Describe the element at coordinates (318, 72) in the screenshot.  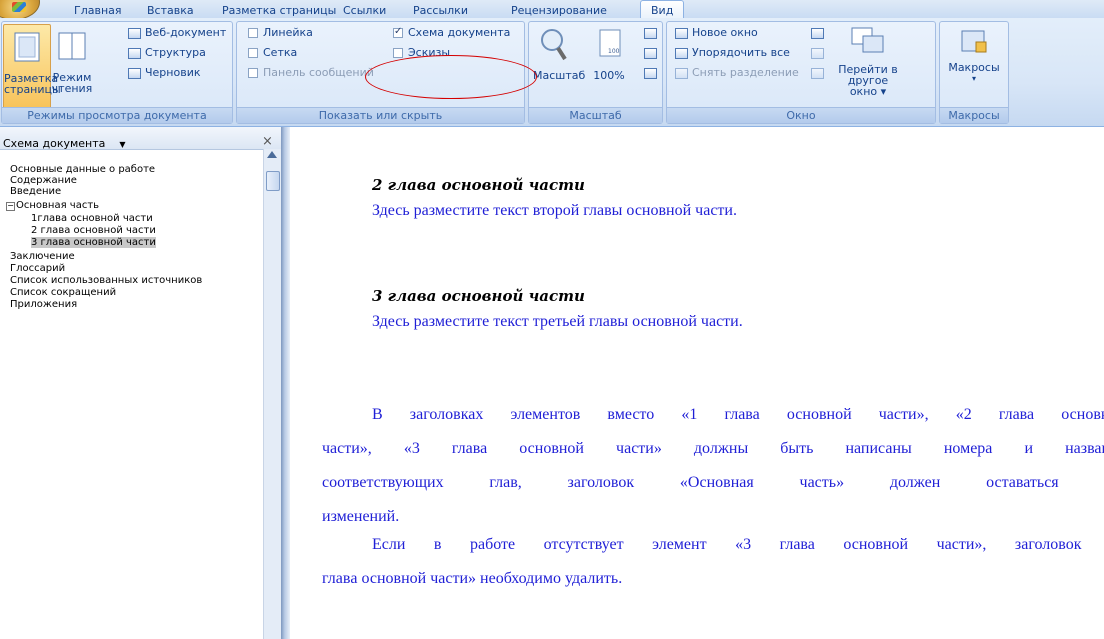
I see `message-bar-label: Панель сообщений` at that location.